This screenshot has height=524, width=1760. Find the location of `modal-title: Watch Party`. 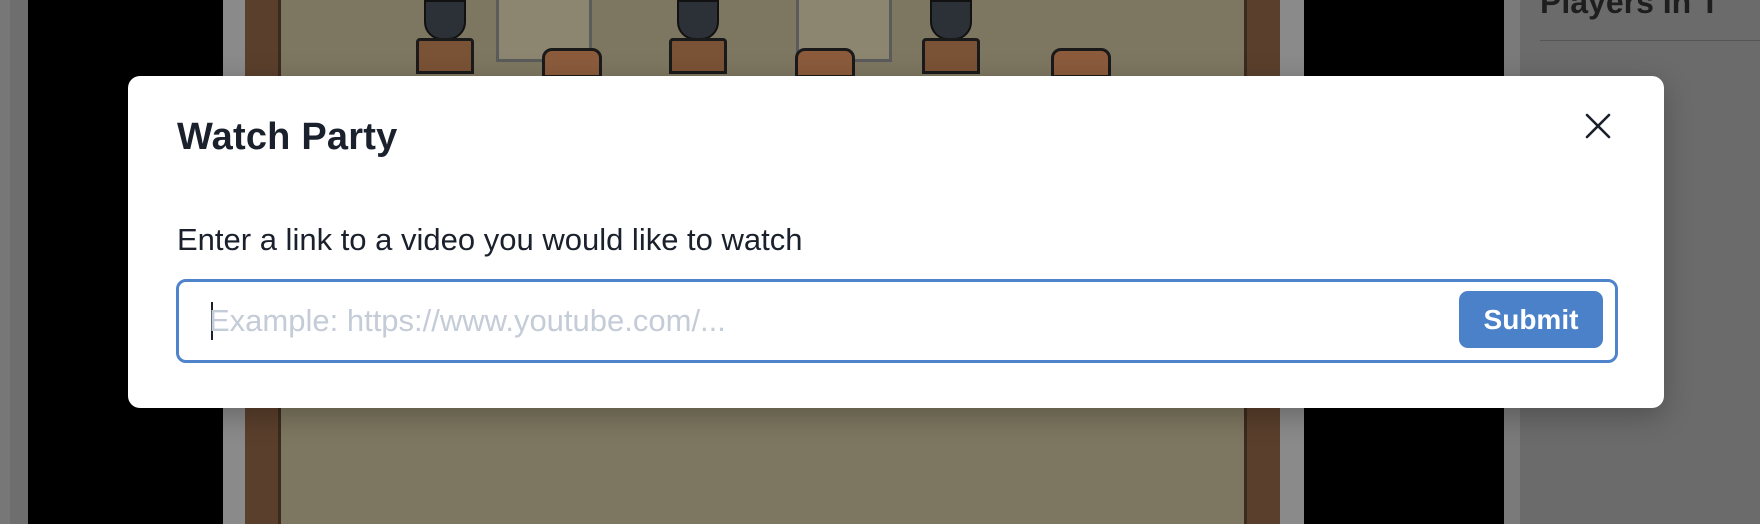

modal-title: Watch Party is located at coordinates (287, 137).